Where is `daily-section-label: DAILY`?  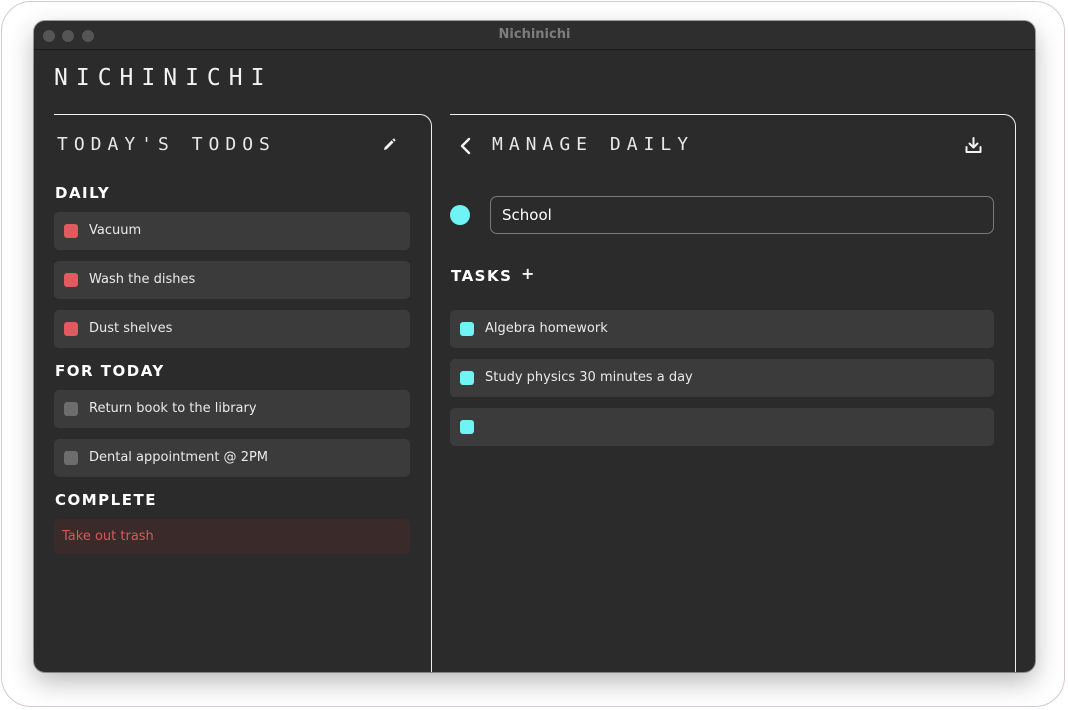
daily-section-label: DAILY is located at coordinates (83, 193).